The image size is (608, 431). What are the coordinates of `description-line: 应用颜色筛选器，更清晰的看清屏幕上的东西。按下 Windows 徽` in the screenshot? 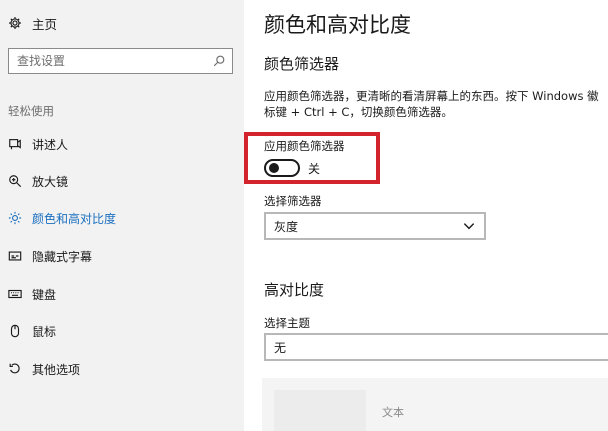 It's located at (431, 96).